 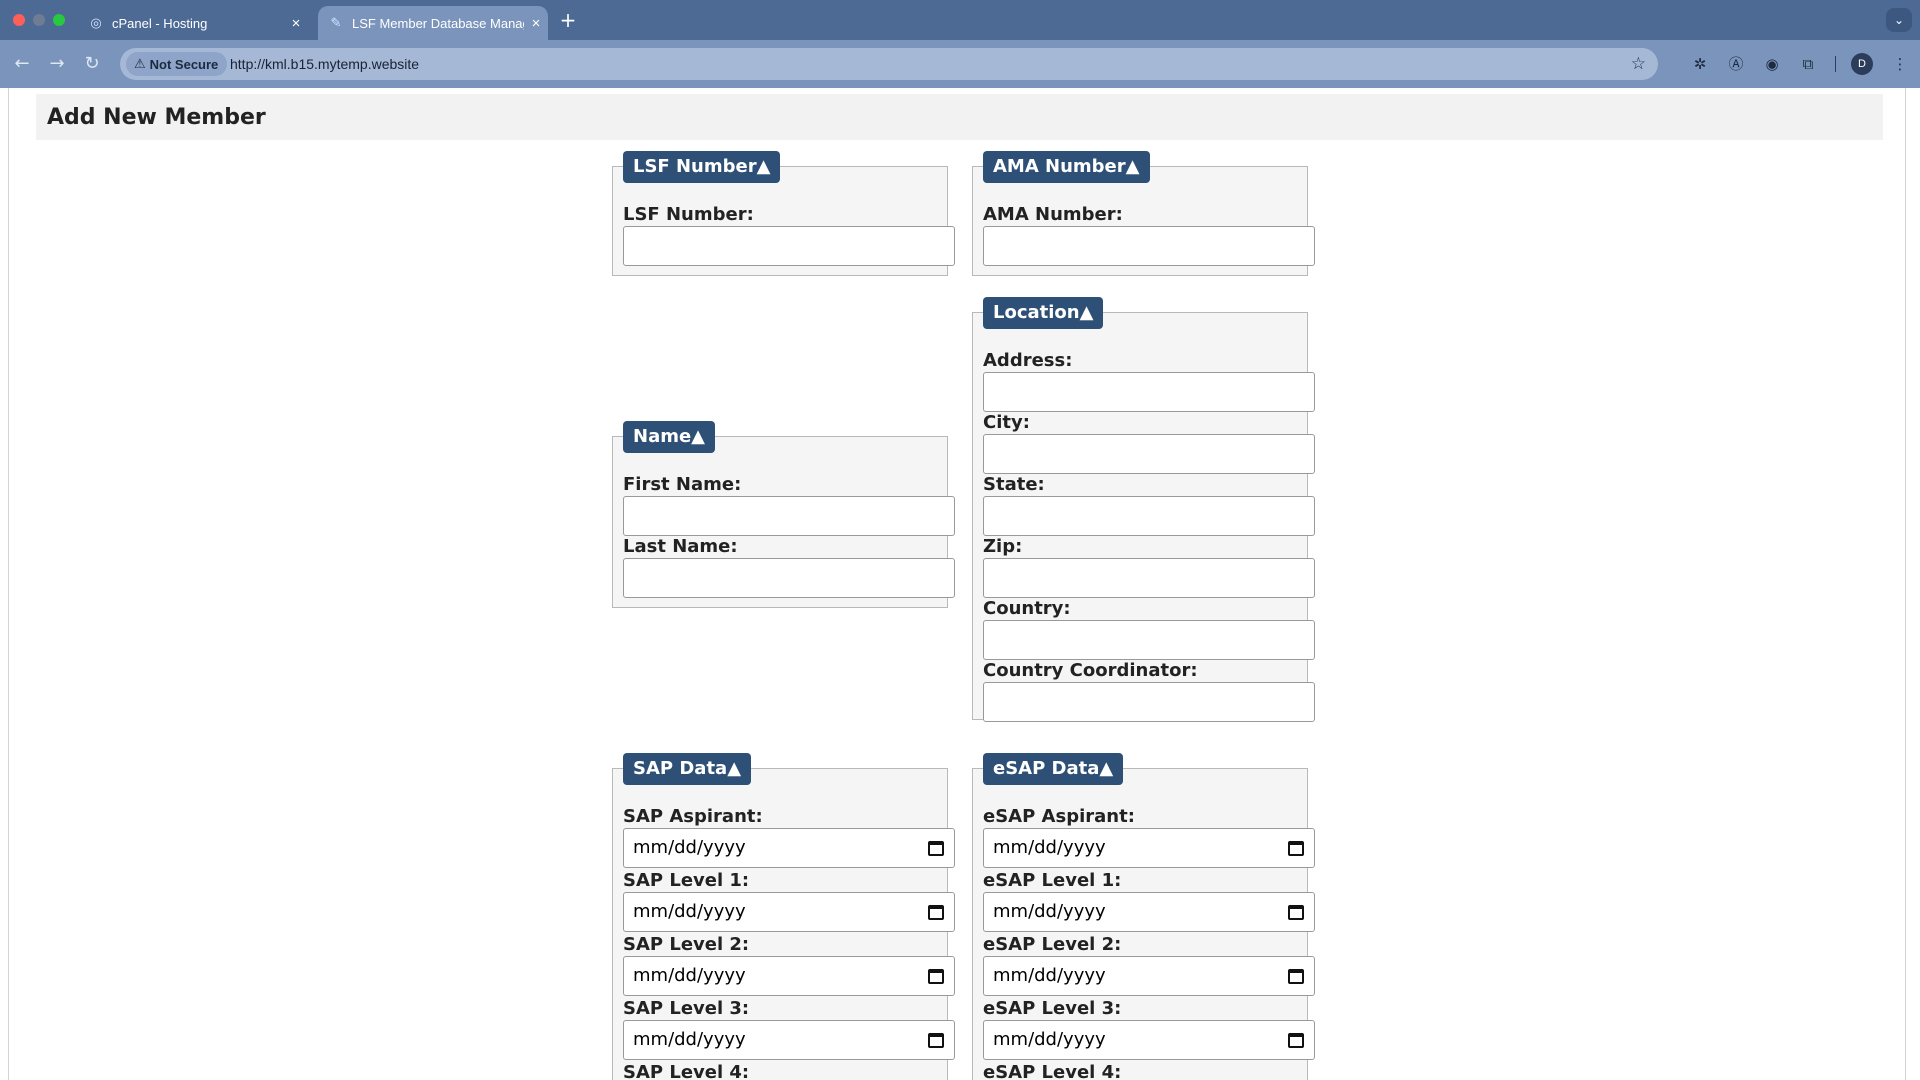 I want to click on security-chip: ⚠ Not Secure, so click(x=177, y=64).